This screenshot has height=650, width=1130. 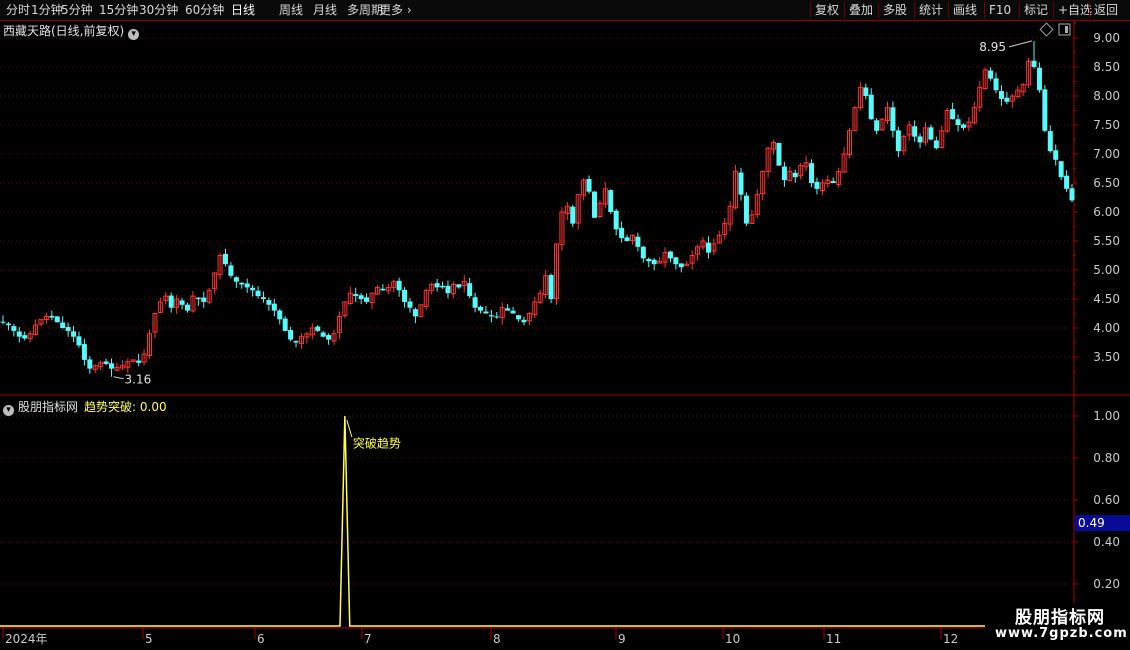 I want to click on indicator-title: ▾ 股朋指标网 趋势突破: 0.00, so click(x=85, y=407).